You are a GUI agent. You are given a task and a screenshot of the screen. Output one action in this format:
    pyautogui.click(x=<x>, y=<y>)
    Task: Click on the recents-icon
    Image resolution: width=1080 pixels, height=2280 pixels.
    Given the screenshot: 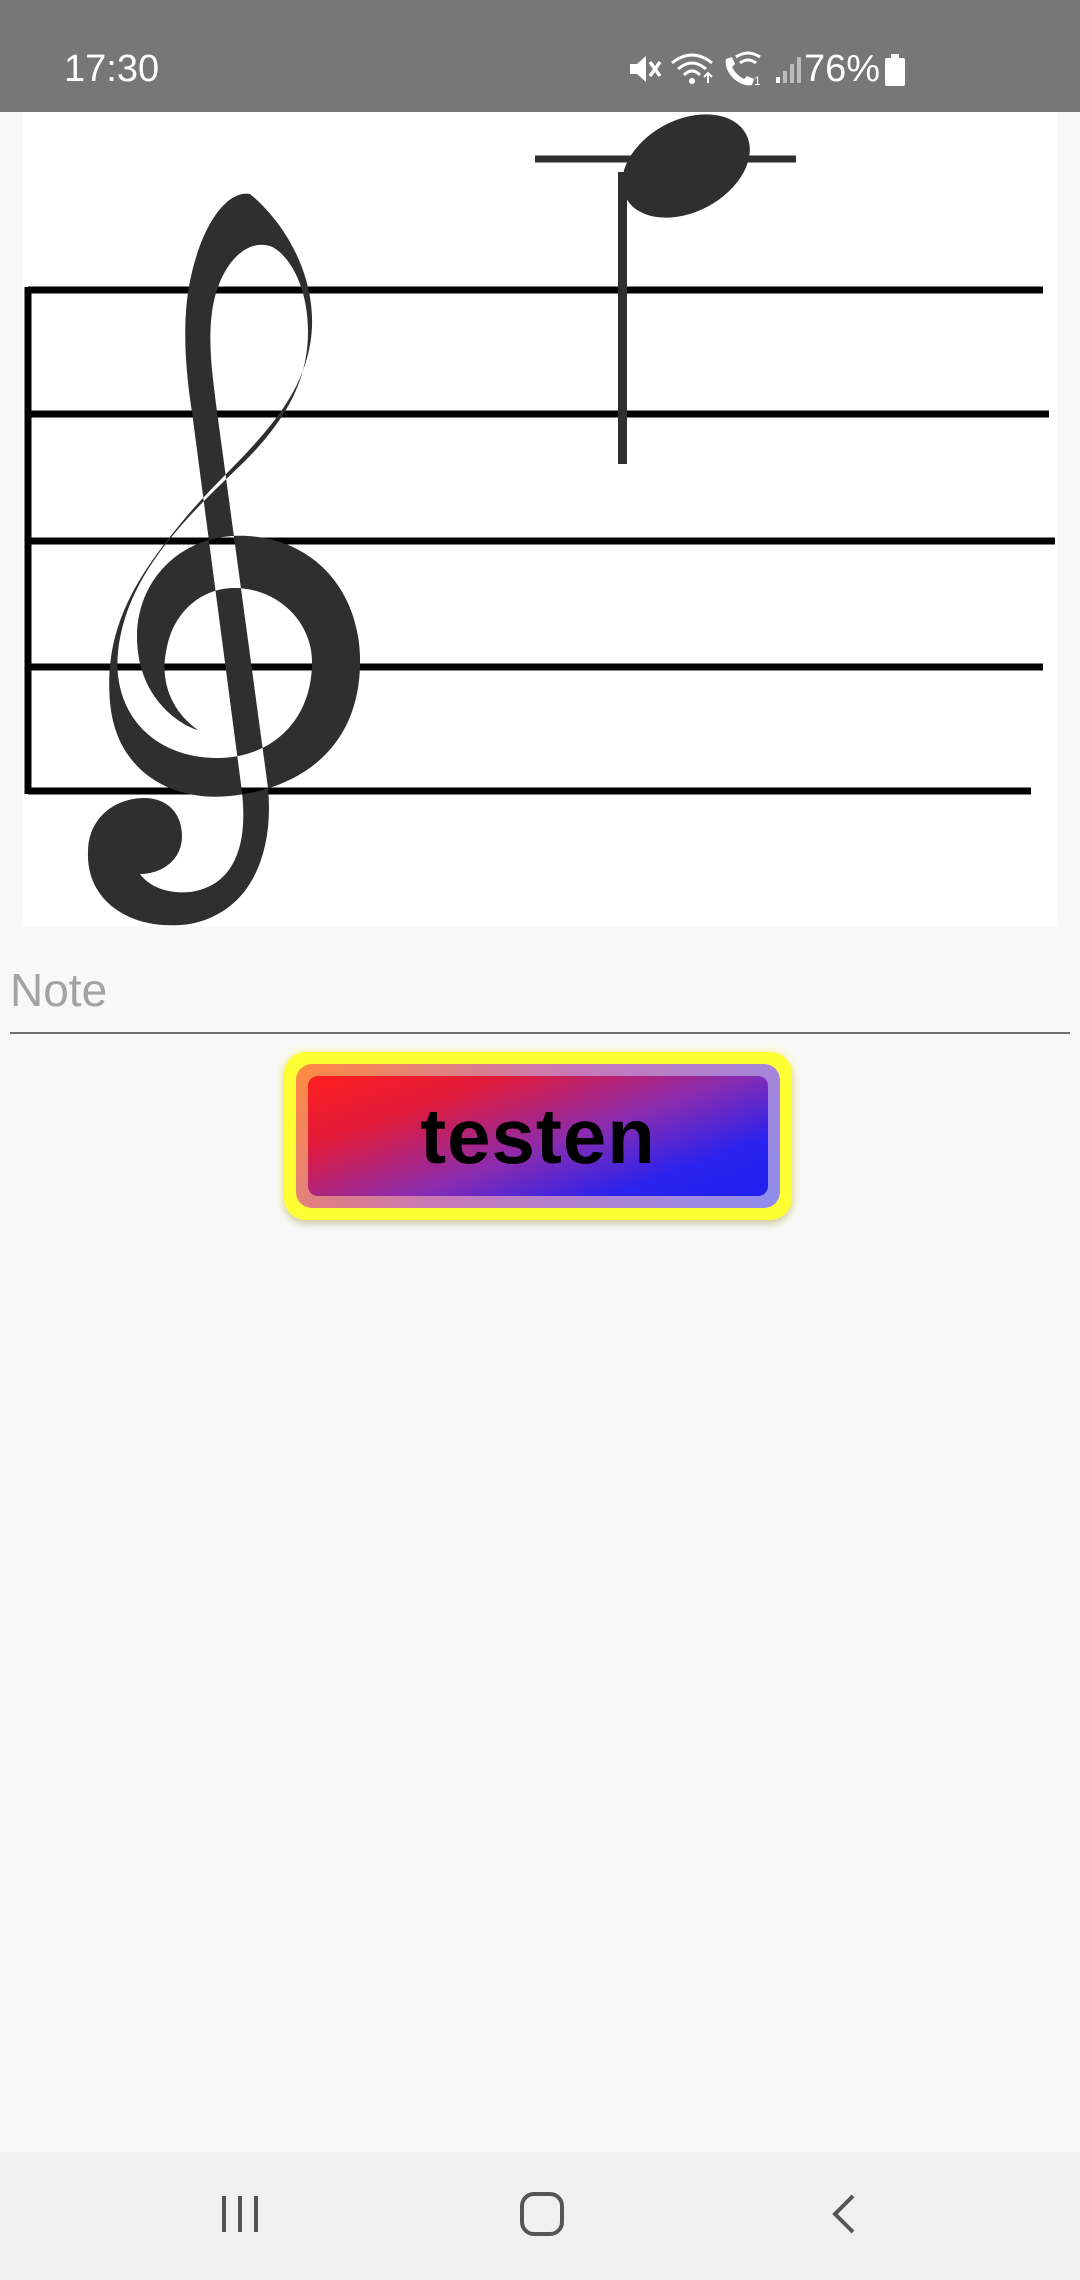 What is the action you would take?
    pyautogui.click(x=240, y=2216)
    